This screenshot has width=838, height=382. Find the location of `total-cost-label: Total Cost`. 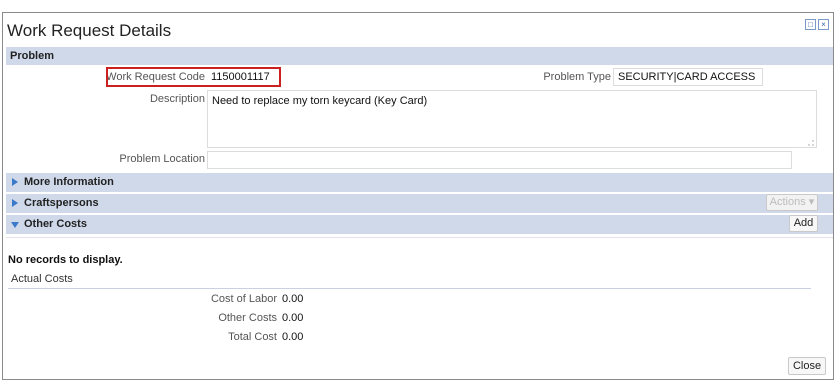

total-cost-label: Total Cost is located at coordinates (252, 337).